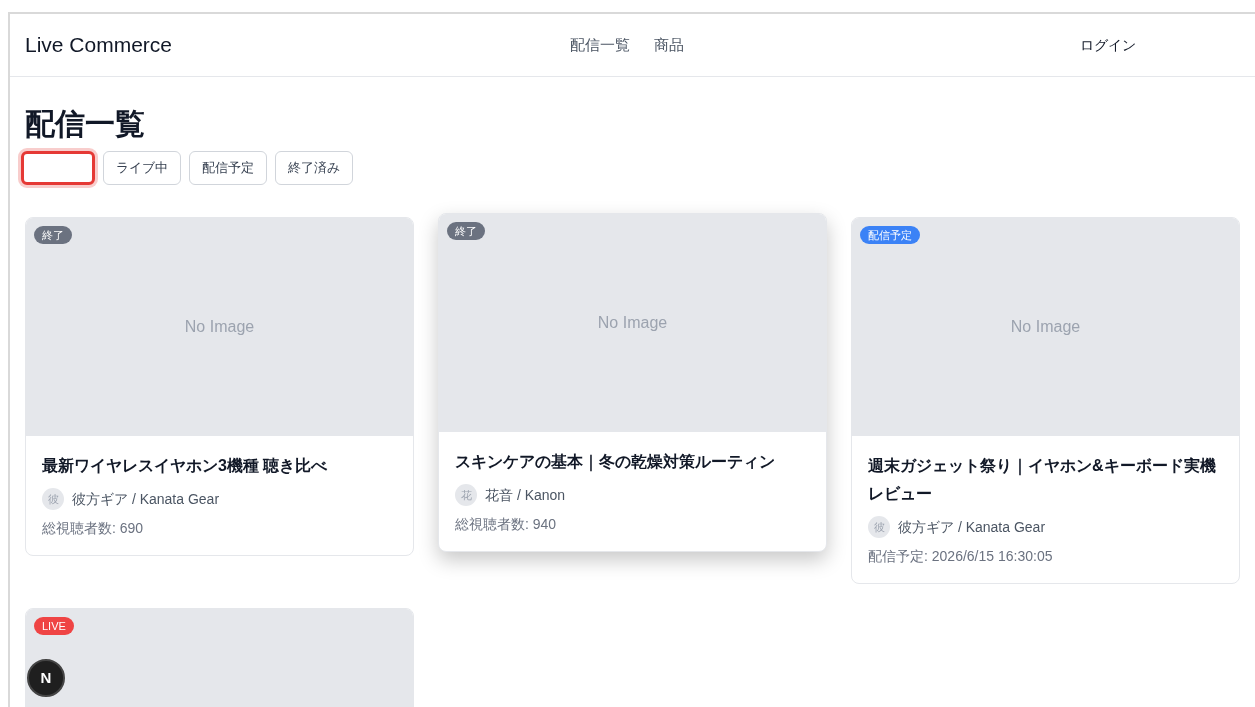 The height and width of the screenshot is (707, 1255). Describe the element at coordinates (506, 524) in the screenshot. I see `stream-meta: 総視聴者数: 940` at that location.